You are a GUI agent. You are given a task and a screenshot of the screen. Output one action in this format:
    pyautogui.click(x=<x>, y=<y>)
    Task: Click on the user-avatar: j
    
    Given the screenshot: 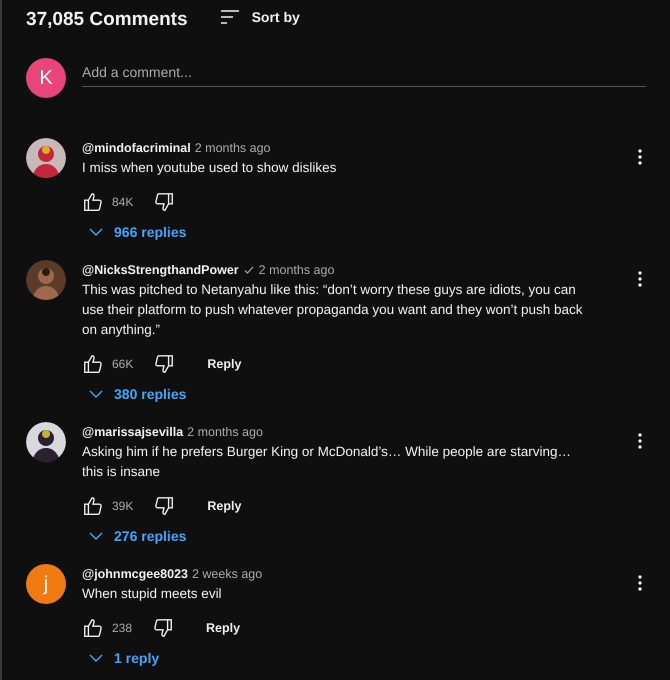 What is the action you would take?
    pyautogui.click(x=46, y=584)
    